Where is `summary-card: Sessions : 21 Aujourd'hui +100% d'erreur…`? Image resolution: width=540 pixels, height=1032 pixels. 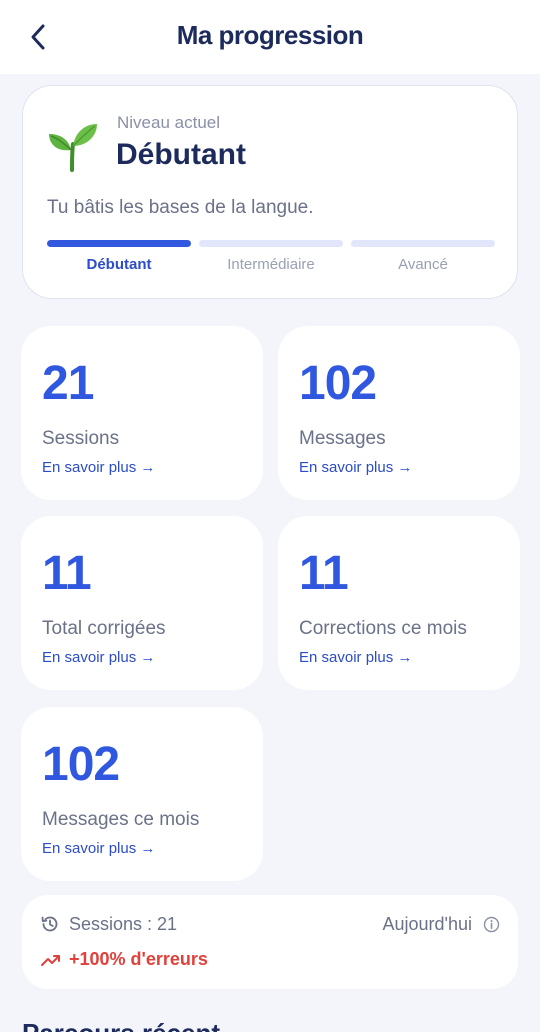 summary-card: Sessions : 21 Aujourd'hui +100% d'erreur… is located at coordinates (270, 942).